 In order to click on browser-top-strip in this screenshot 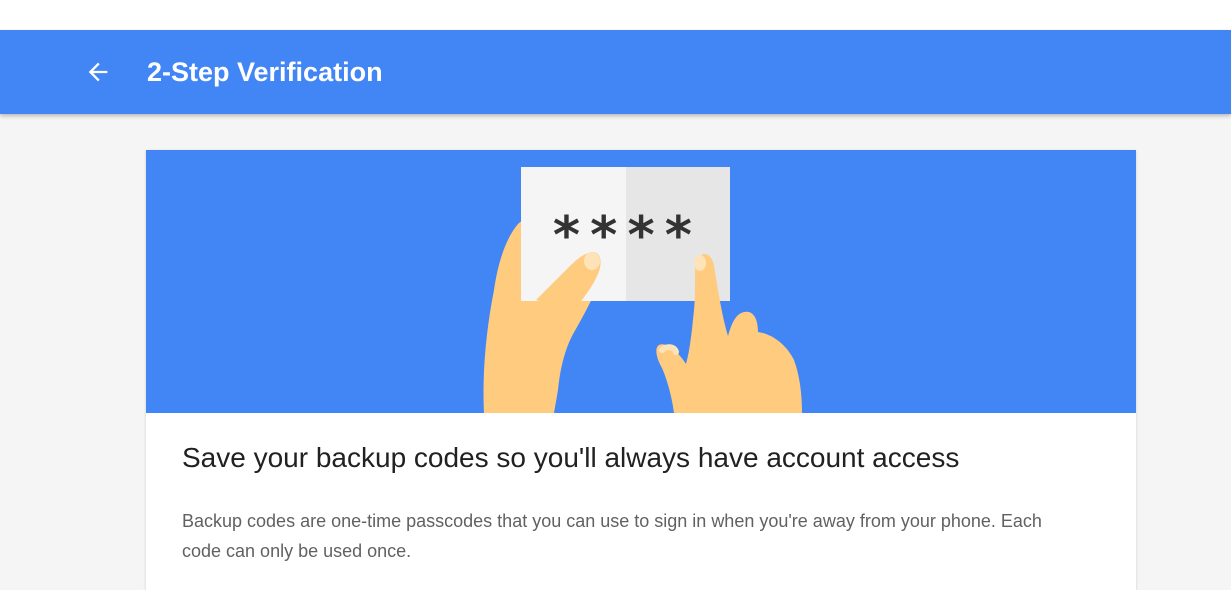, I will do `click(615, 15)`.